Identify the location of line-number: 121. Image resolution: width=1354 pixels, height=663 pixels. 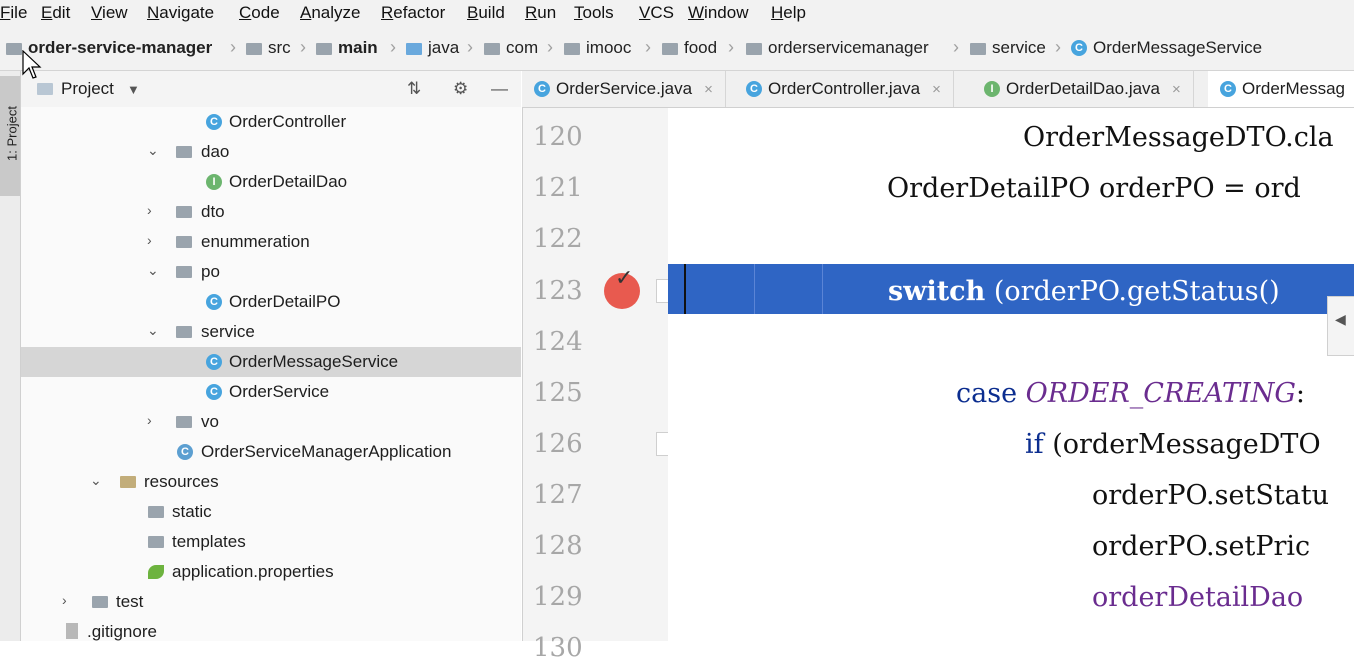
(558, 188).